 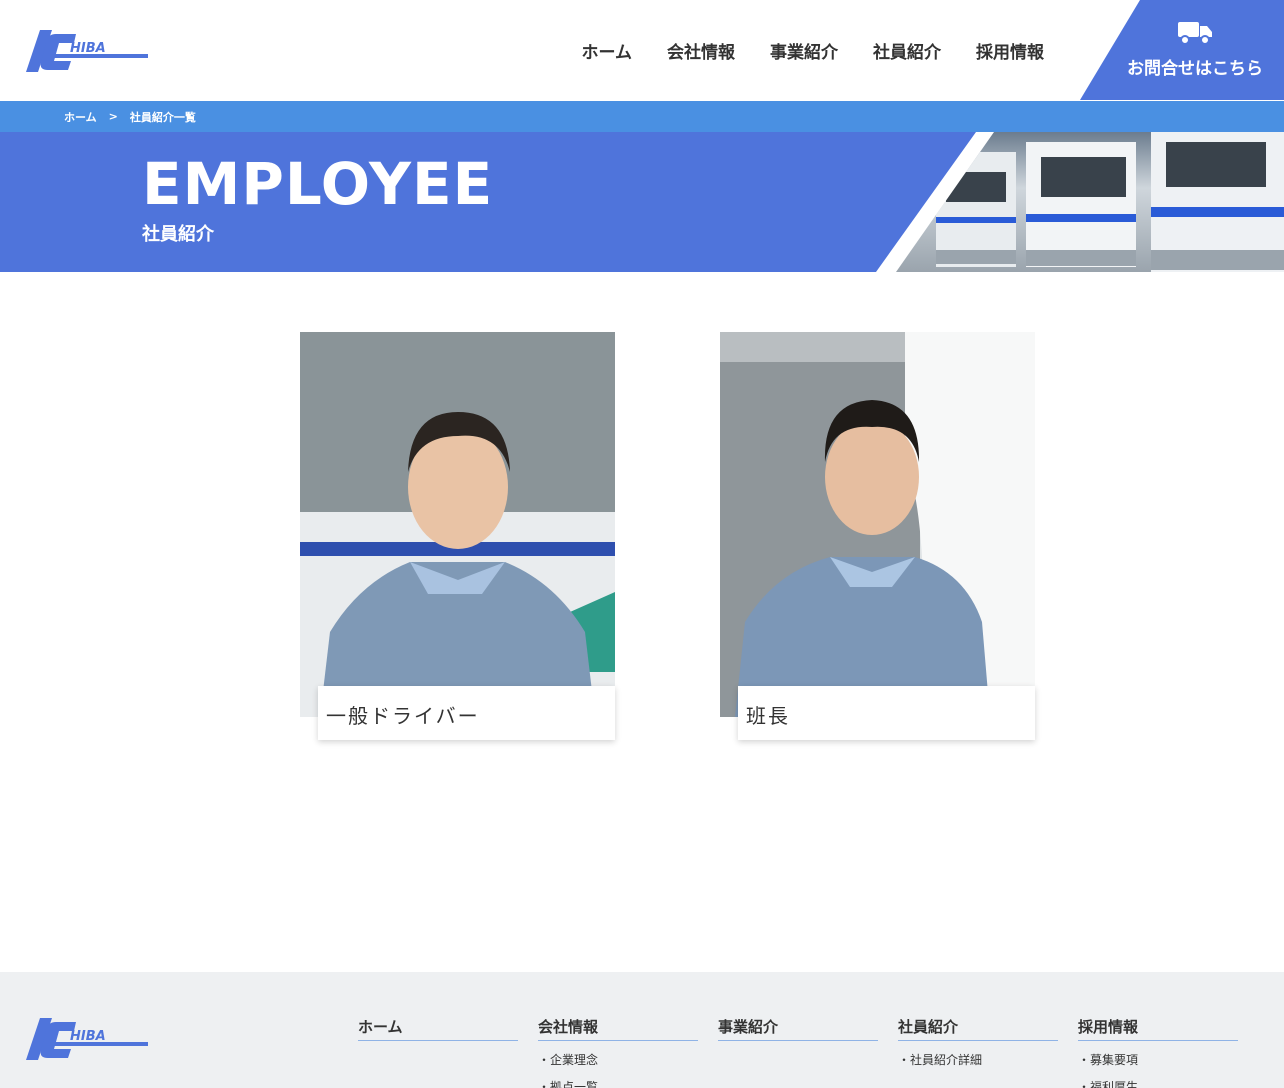 I want to click on hero-trucks-image, so click(x=1090, y=202).